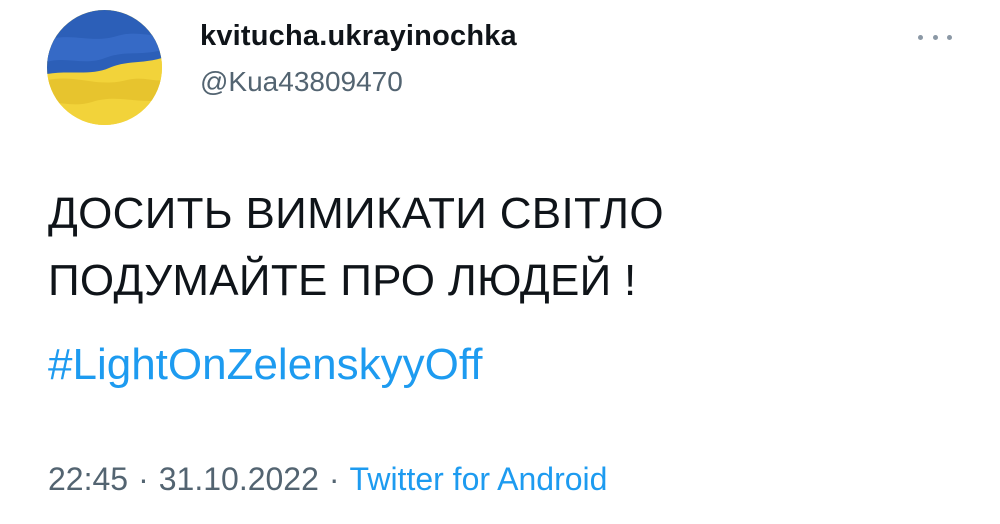  What do you see at coordinates (88, 479) in the screenshot?
I see `tweet-time: 22:45` at bounding box center [88, 479].